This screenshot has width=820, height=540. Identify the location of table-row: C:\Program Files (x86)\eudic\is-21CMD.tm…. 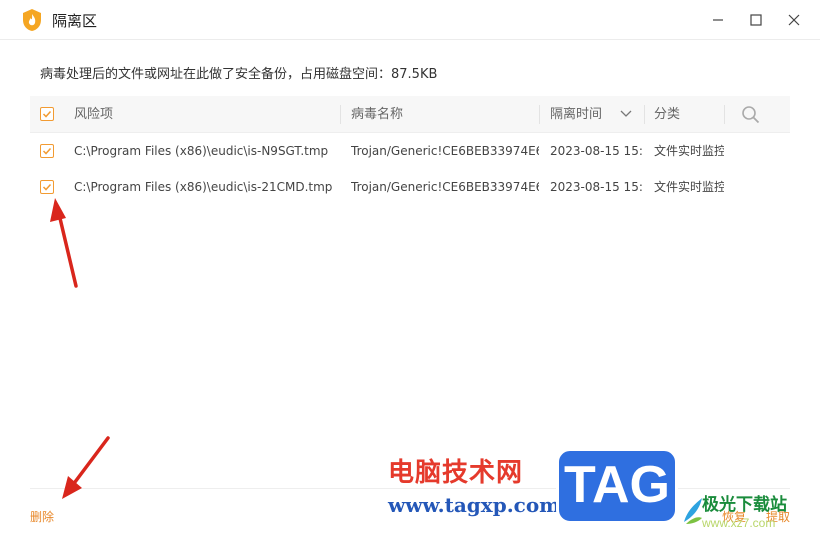
(410, 187).